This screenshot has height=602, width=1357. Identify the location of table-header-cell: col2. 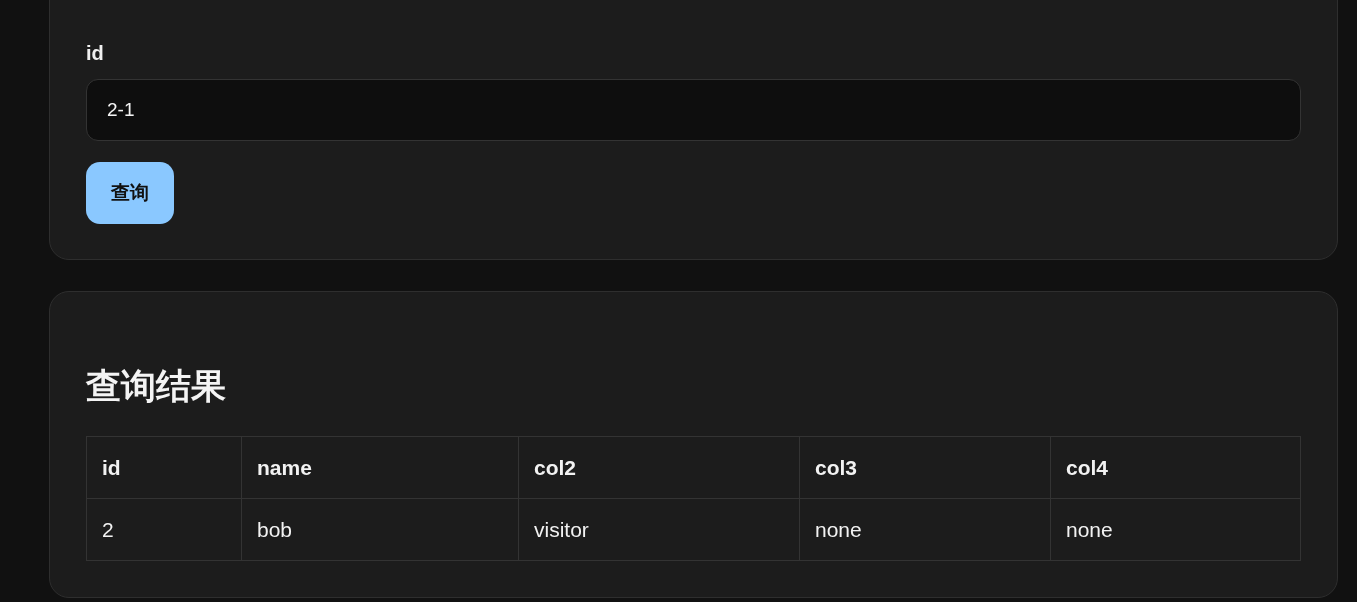
(659, 467).